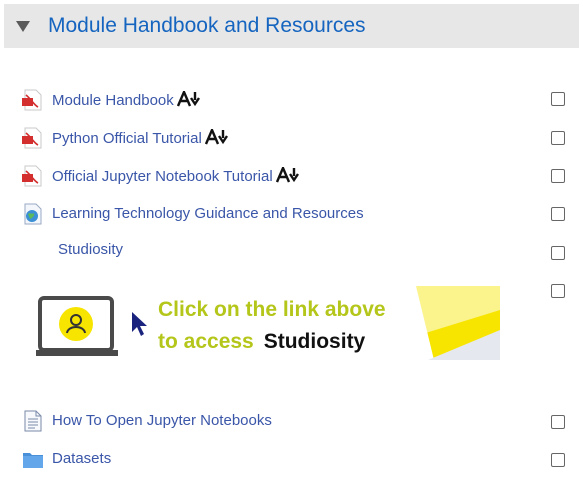 The image size is (583, 481). Describe the element at coordinates (272, 309) in the screenshot. I see `banner-line-1: Click on the link above` at that location.